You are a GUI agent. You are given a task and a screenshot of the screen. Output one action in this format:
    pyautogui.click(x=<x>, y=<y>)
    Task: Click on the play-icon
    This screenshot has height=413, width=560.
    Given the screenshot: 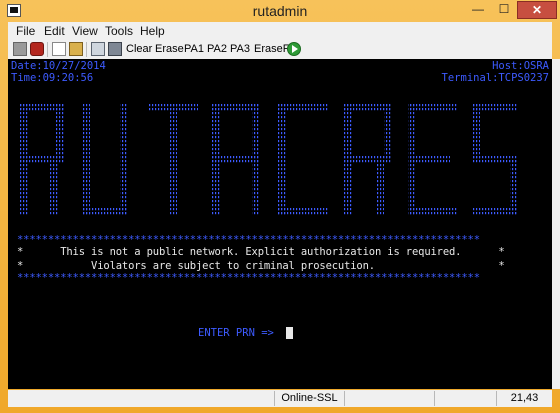 What is the action you would take?
    pyautogui.click(x=294, y=49)
    